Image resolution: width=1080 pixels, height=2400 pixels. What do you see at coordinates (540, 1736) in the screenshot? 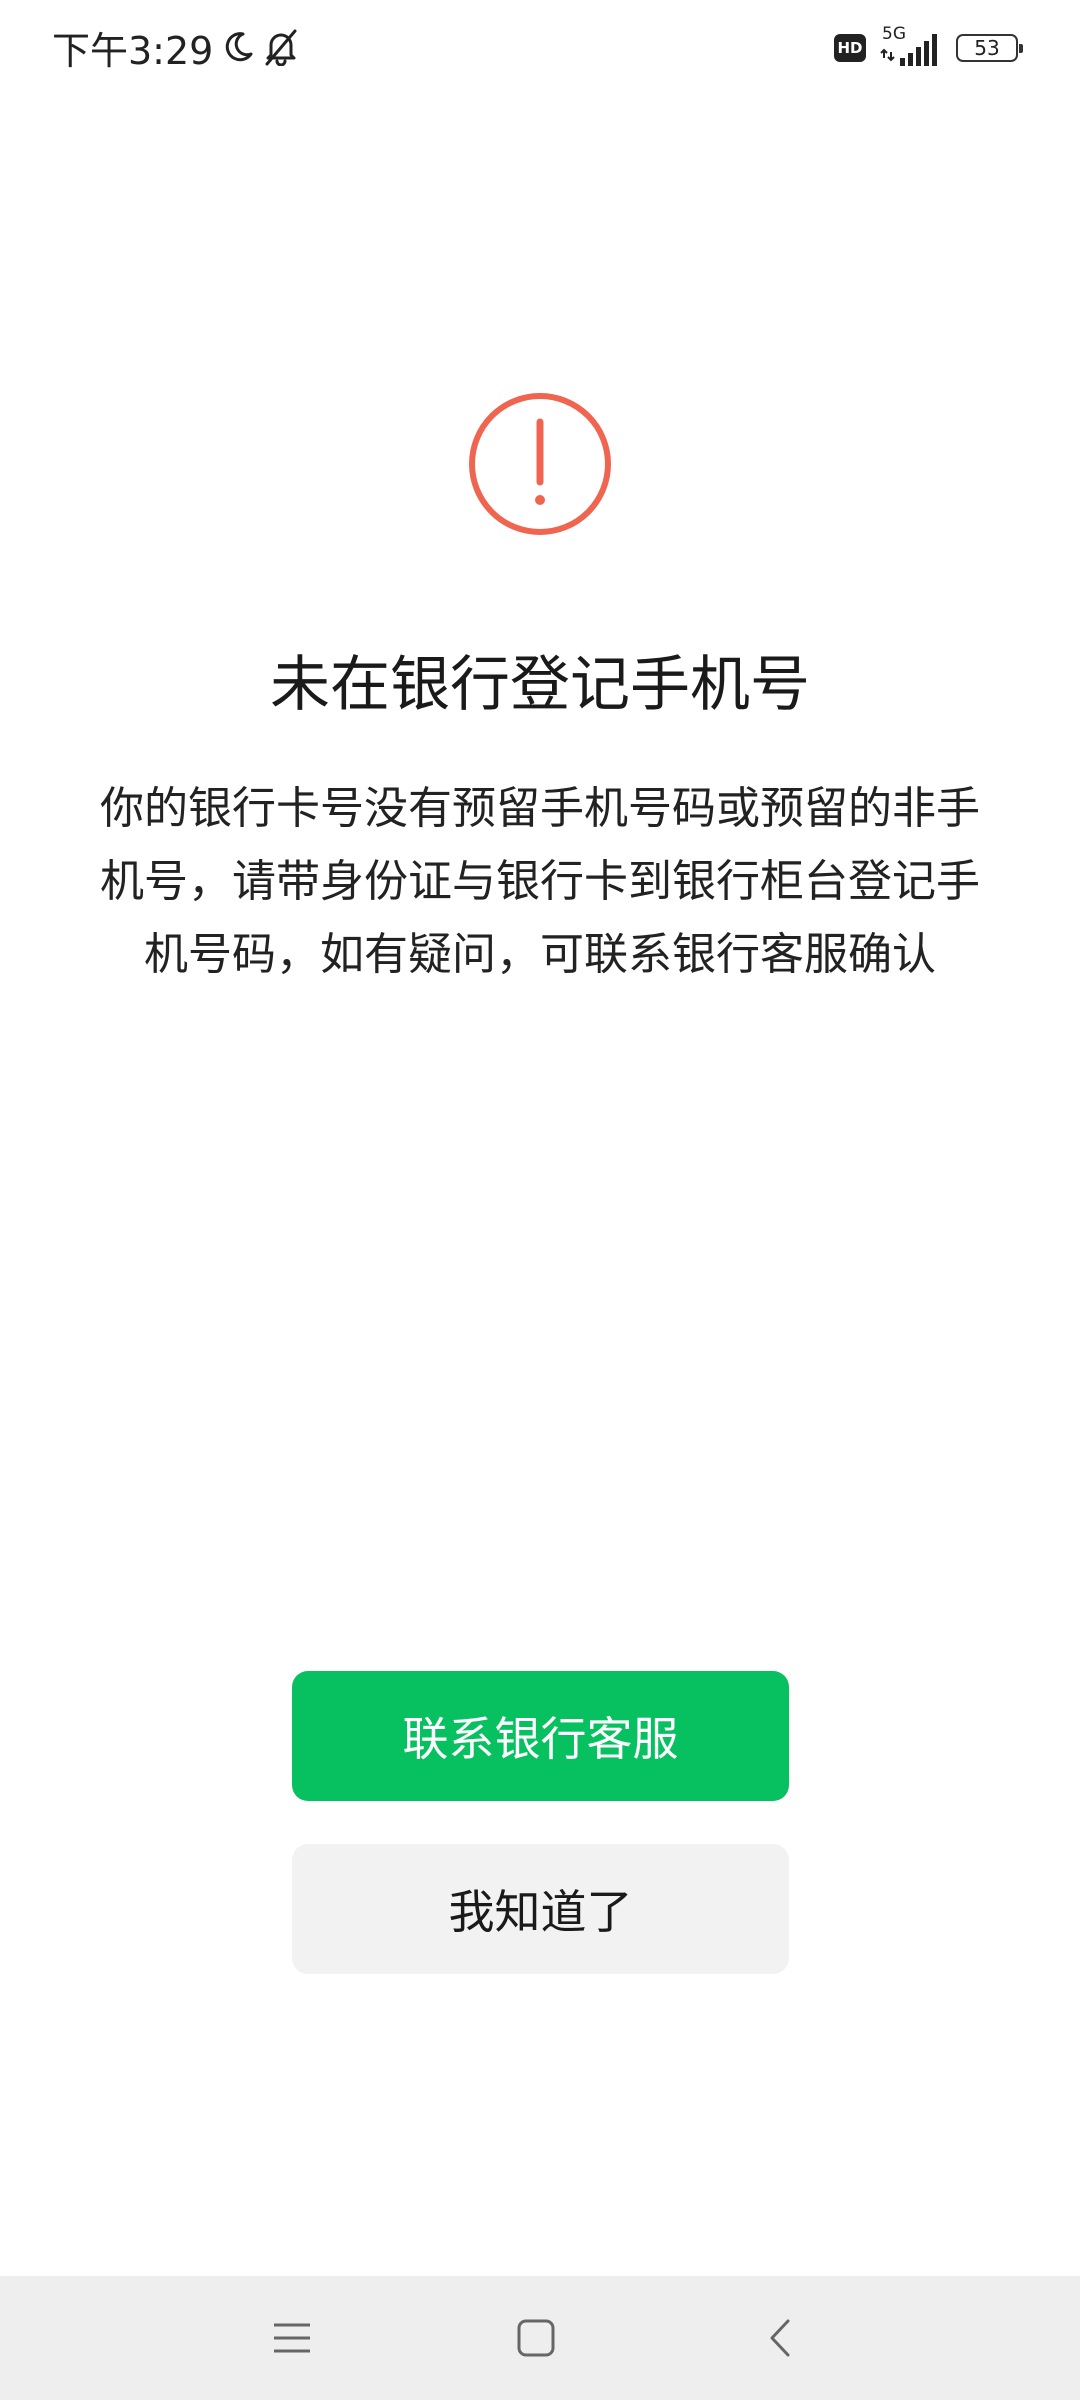
I see `contact-bank-service-button: 联系银行客服` at bounding box center [540, 1736].